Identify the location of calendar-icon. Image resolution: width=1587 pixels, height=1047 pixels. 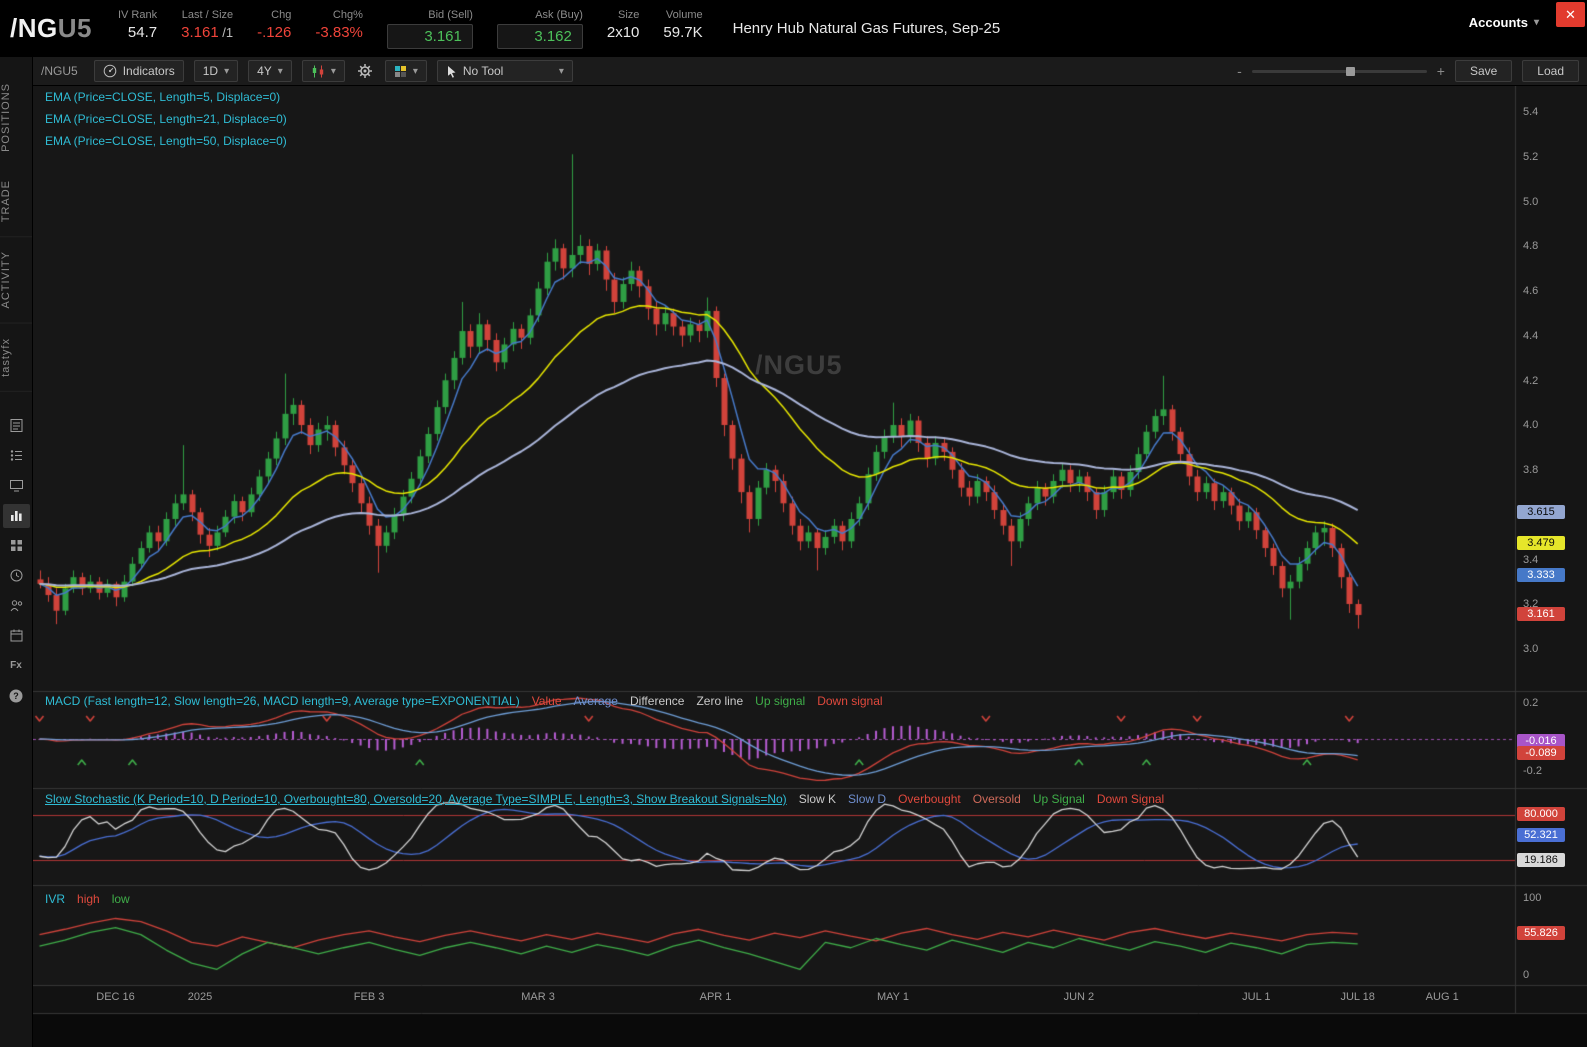
(16, 636).